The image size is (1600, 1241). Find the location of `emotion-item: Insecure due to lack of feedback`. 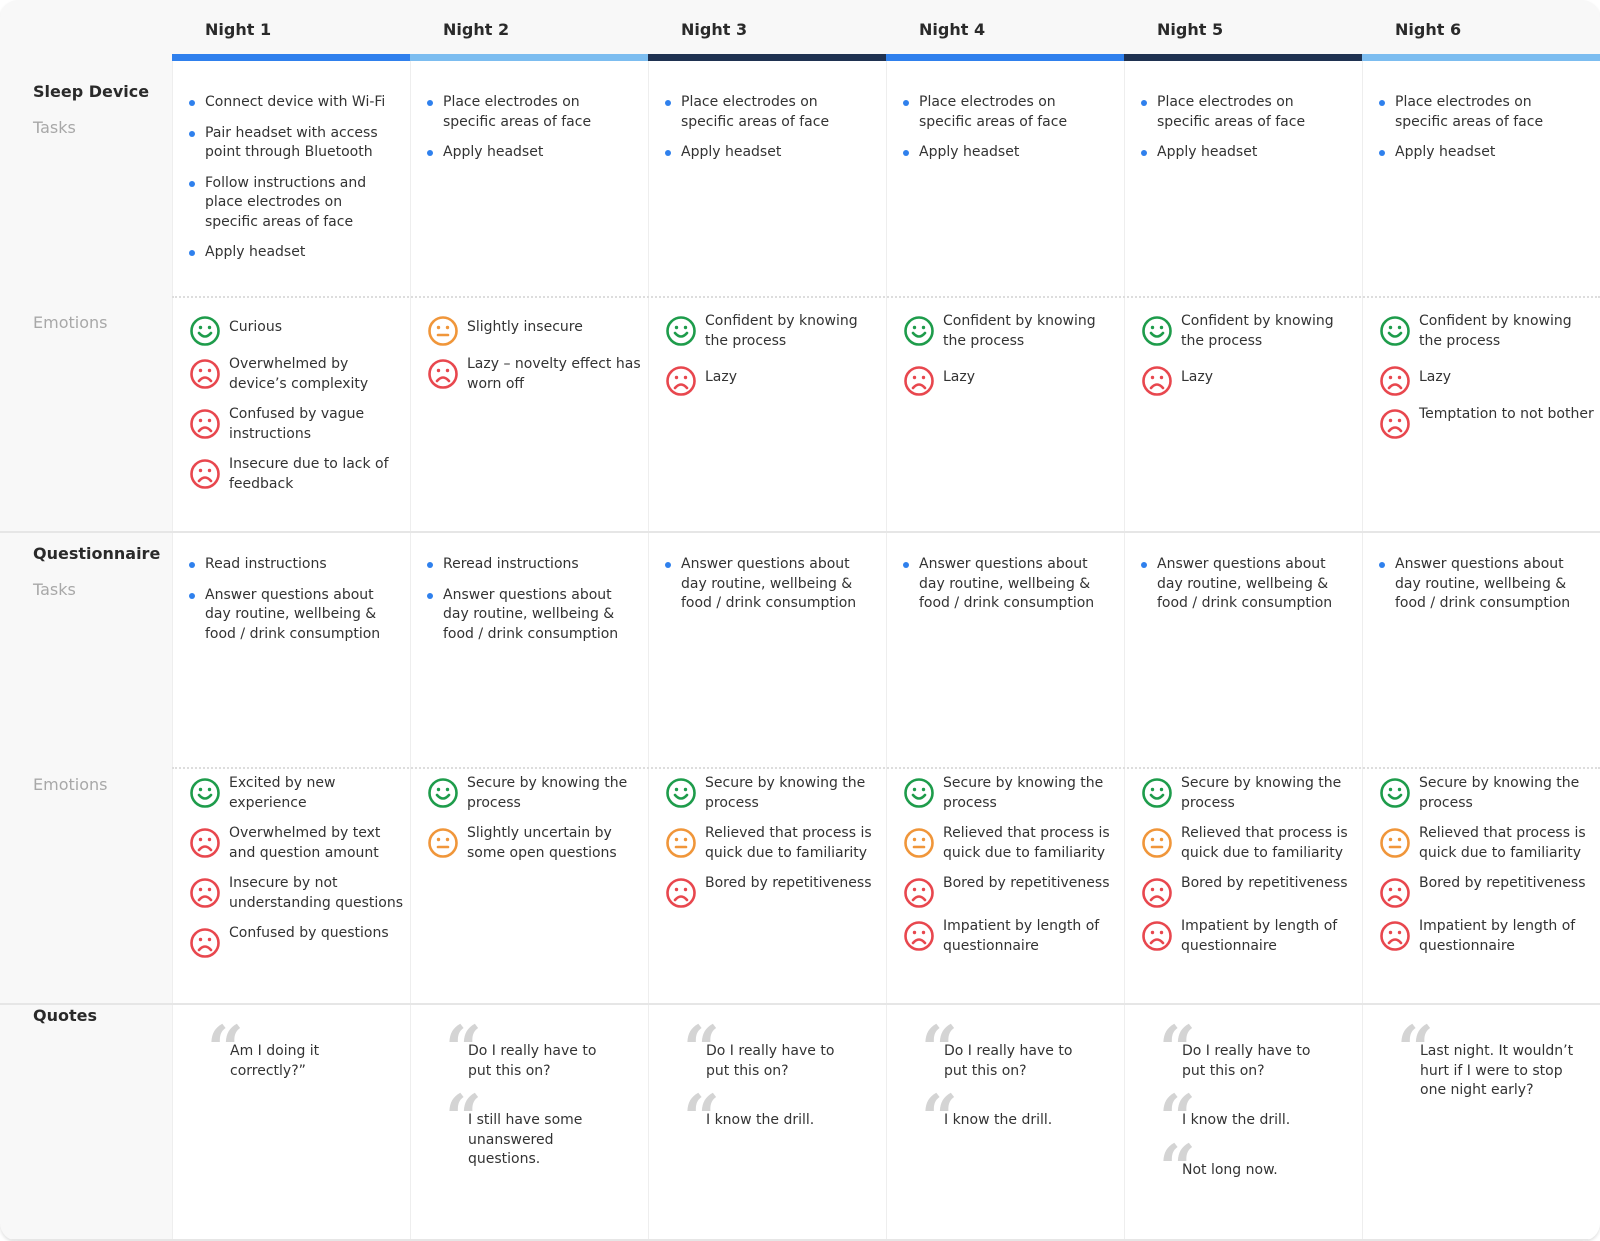

emotion-item: Insecure due to lack of feedback is located at coordinates (296, 474).